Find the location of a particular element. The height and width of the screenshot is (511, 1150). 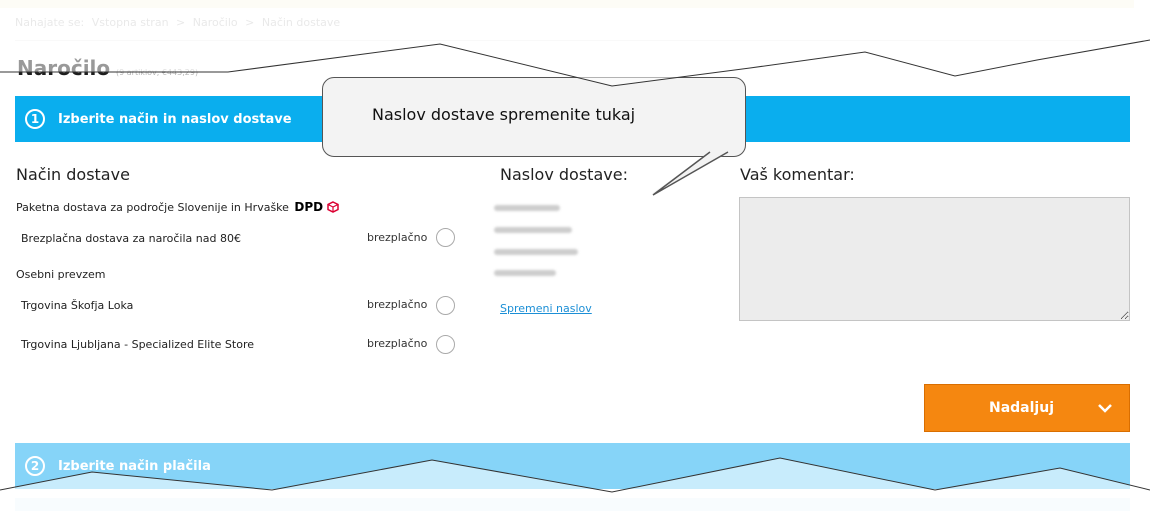

page-title: Naročilo is located at coordinates (64, 68).